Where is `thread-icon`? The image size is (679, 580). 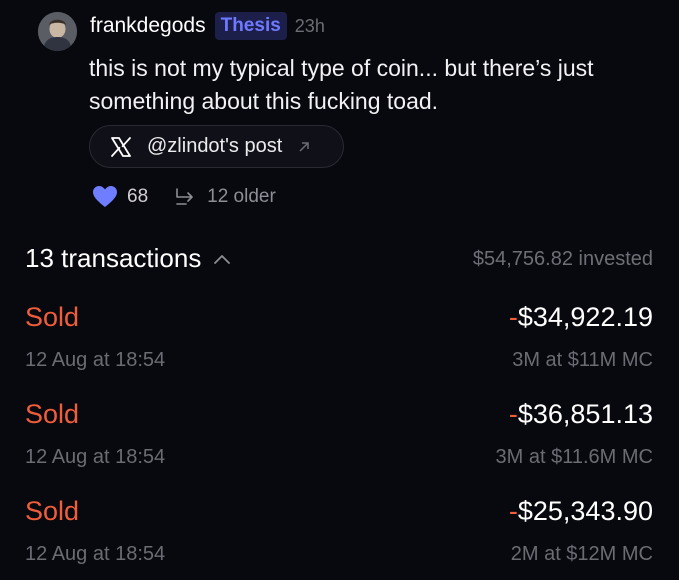 thread-icon is located at coordinates (184, 196).